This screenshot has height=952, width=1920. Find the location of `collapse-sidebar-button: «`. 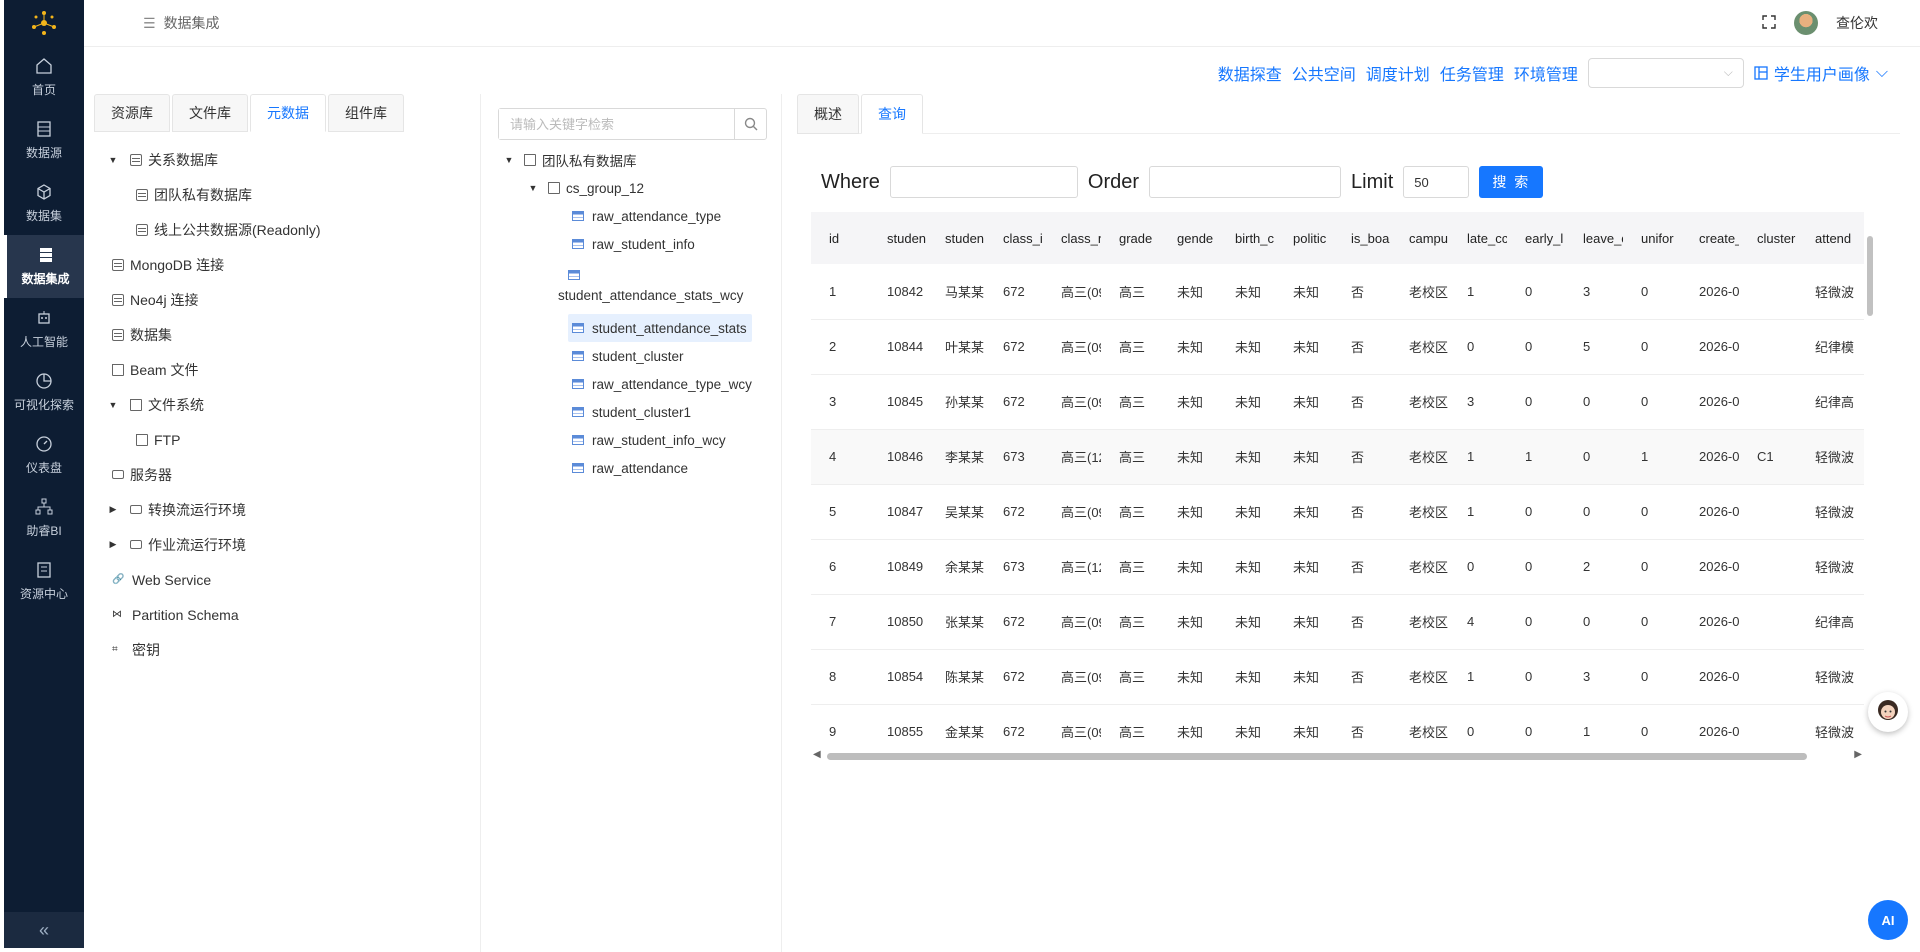

collapse-sidebar-button: « is located at coordinates (44, 930).